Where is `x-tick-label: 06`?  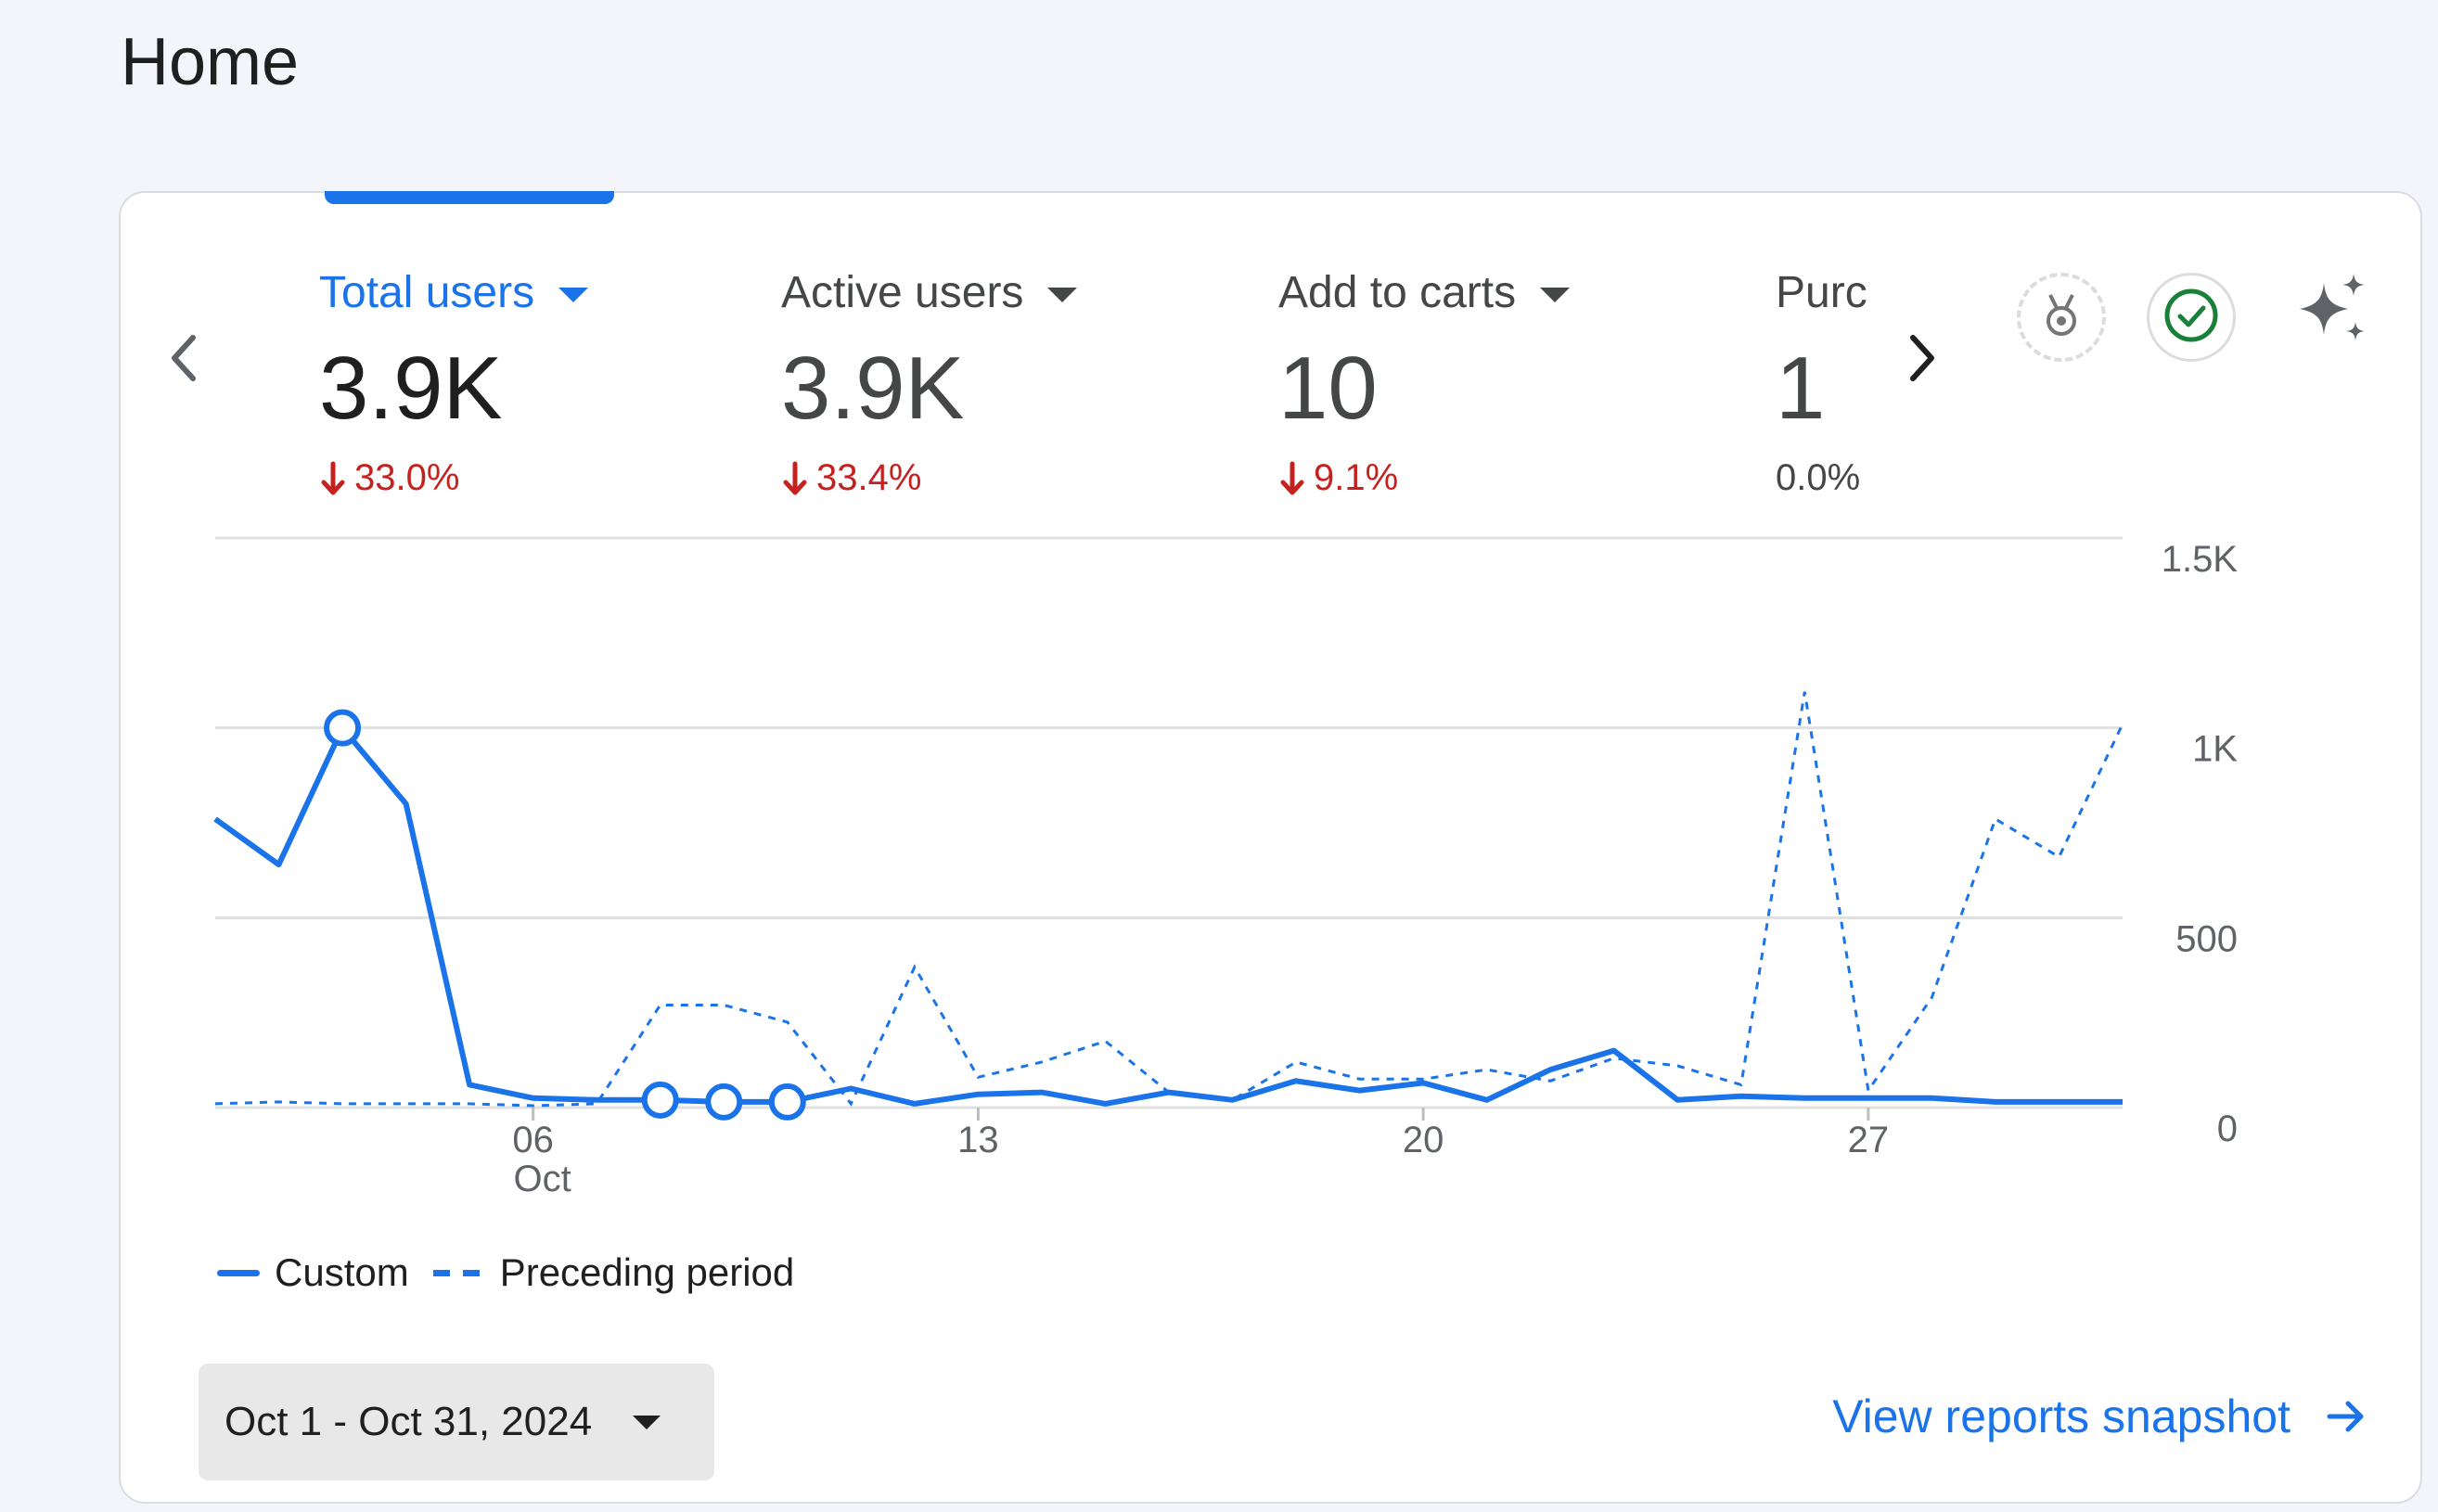
x-tick-label: 06 is located at coordinates (533, 1140).